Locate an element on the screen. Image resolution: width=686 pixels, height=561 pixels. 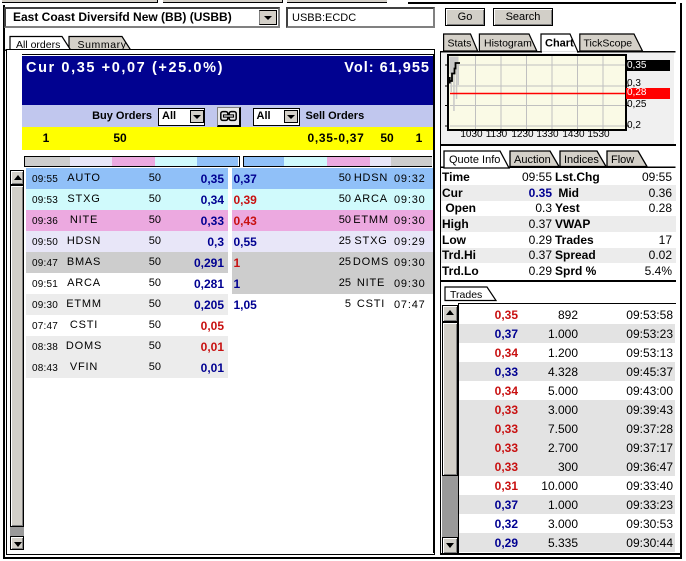
svg-text: TickScope is located at coordinates (608, 44).